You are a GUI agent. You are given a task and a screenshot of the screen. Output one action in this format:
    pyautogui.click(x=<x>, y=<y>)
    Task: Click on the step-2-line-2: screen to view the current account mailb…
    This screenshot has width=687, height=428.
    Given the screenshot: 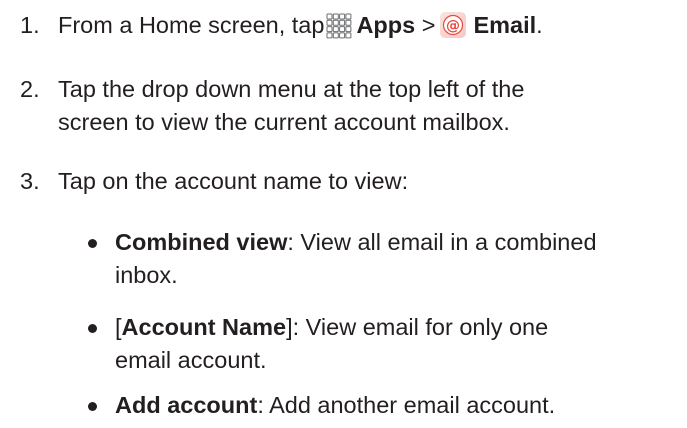 What is the action you would take?
    pyautogui.click(x=284, y=122)
    